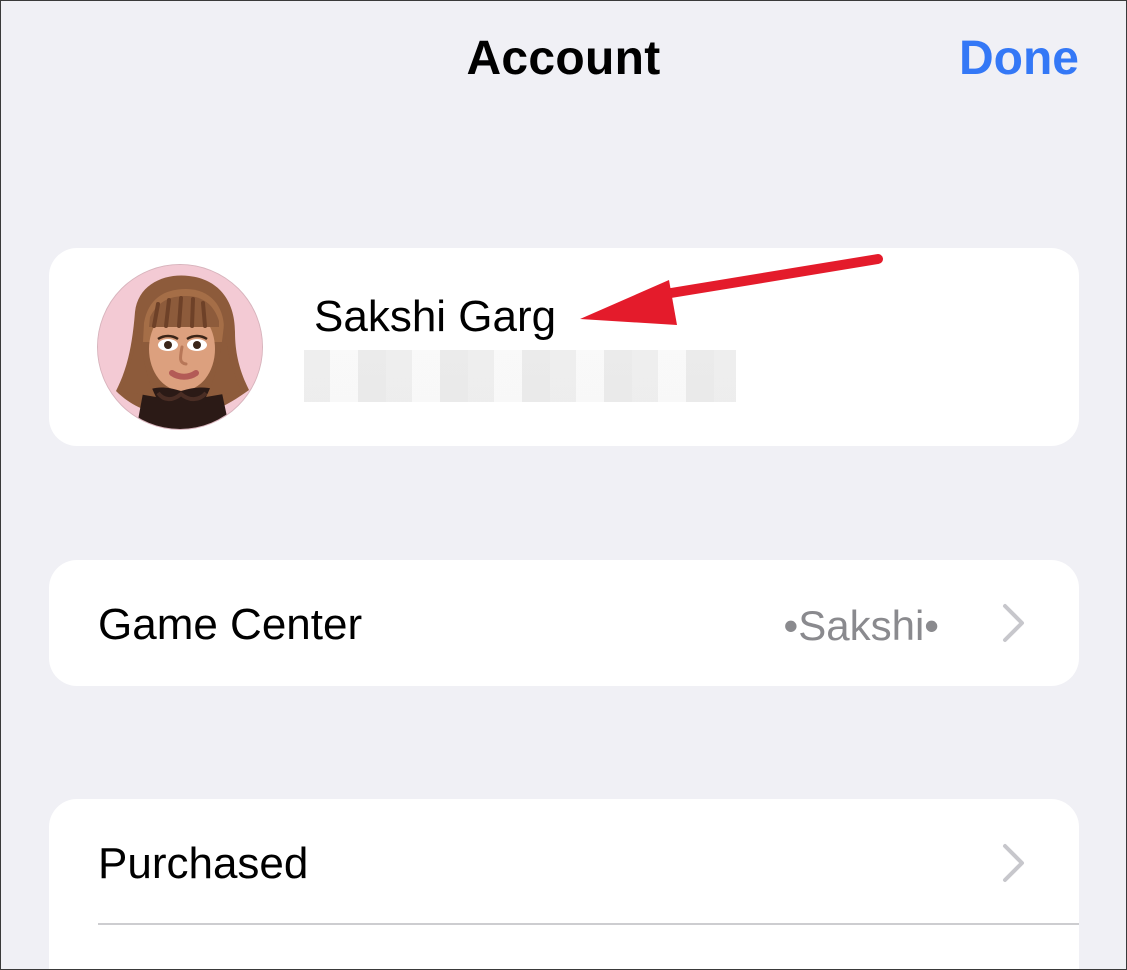  What do you see at coordinates (861, 625) in the screenshot?
I see `game-center-value: •Sakshi•` at bounding box center [861, 625].